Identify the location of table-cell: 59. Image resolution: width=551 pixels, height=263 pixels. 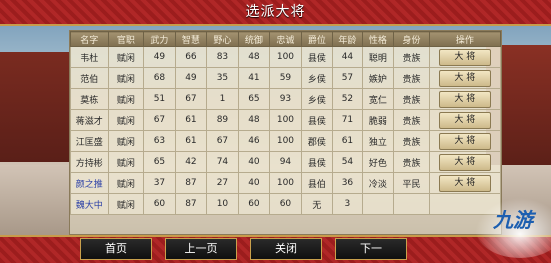
(285, 78).